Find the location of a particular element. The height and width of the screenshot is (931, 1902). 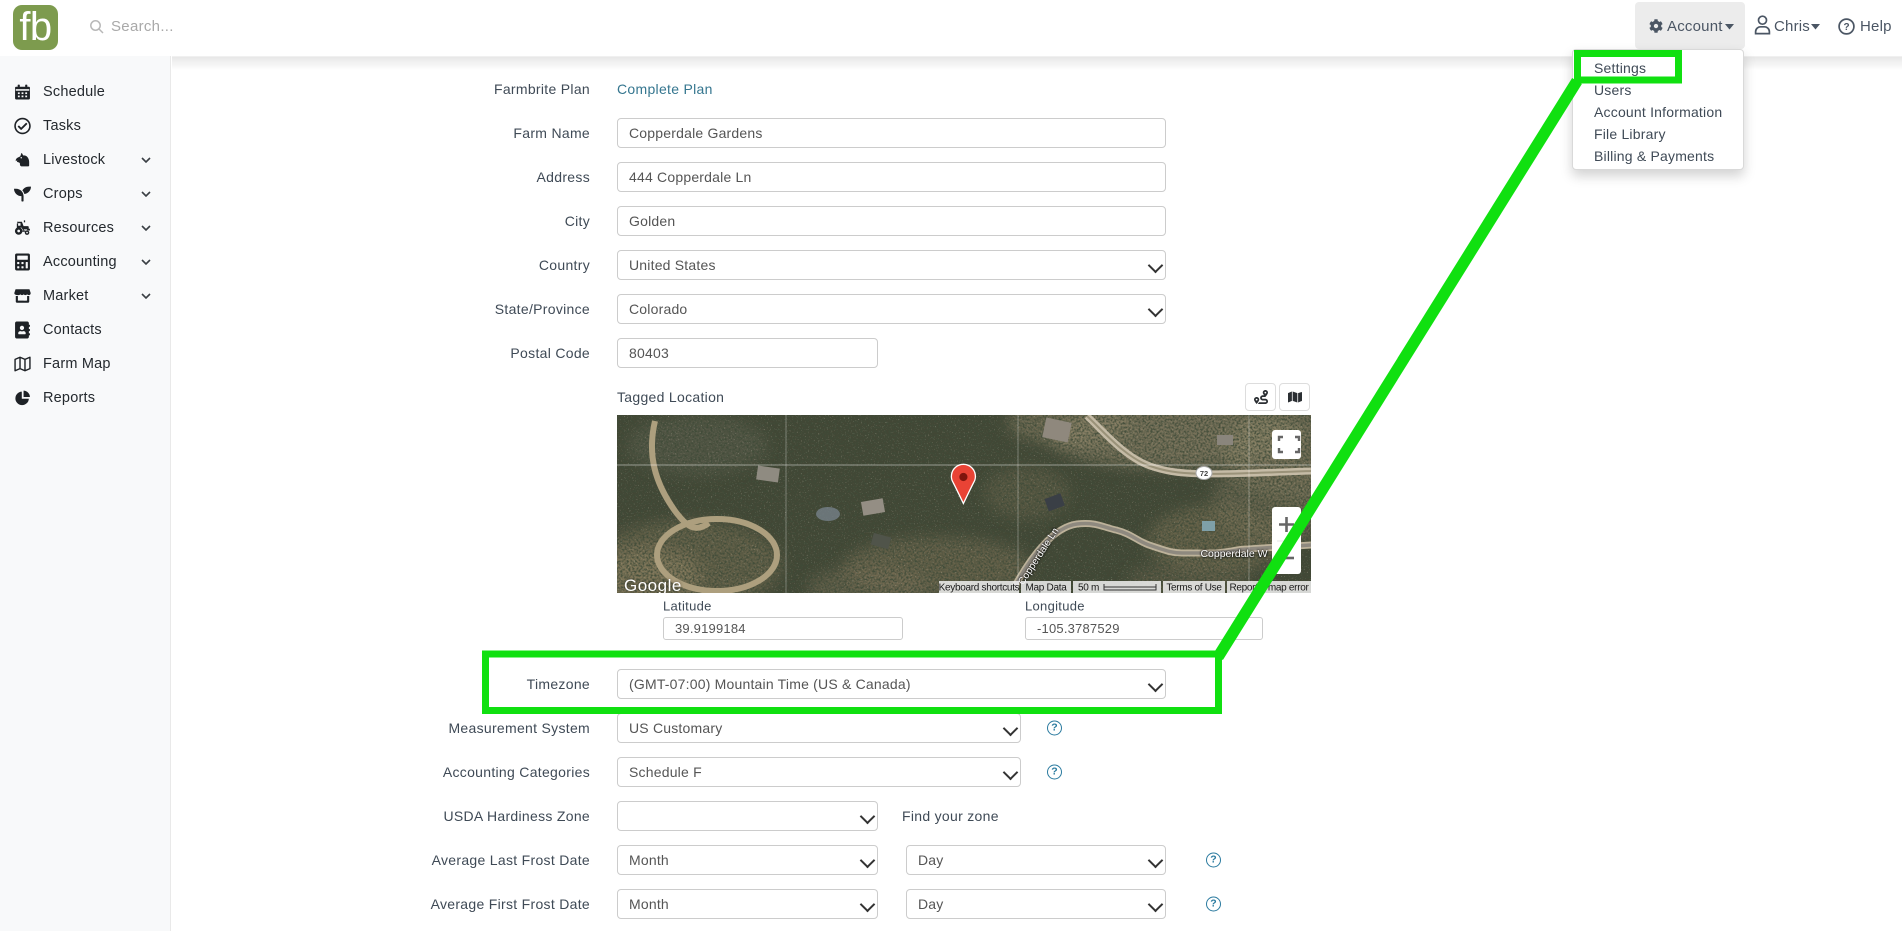

svg-text: 72 is located at coordinates (1204, 473).